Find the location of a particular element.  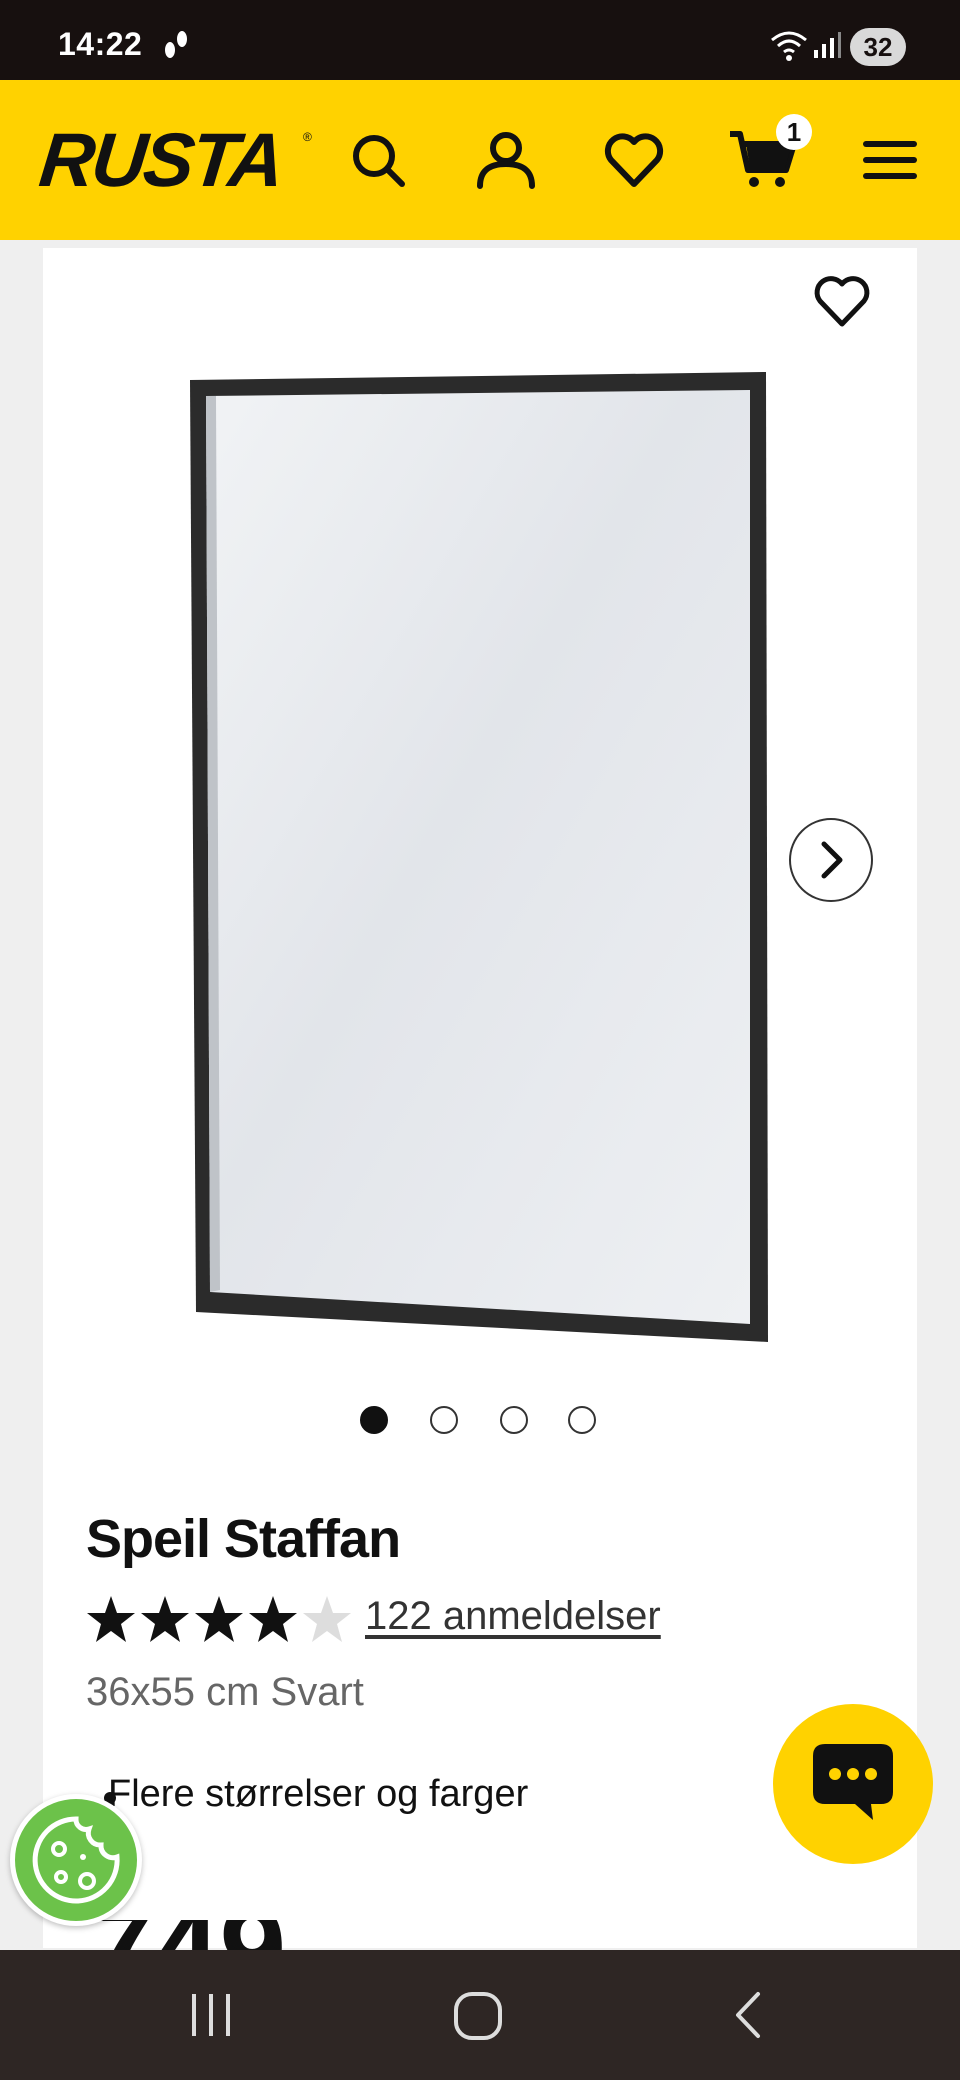

chat-bubble-icon is located at coordinates (853, 1782).